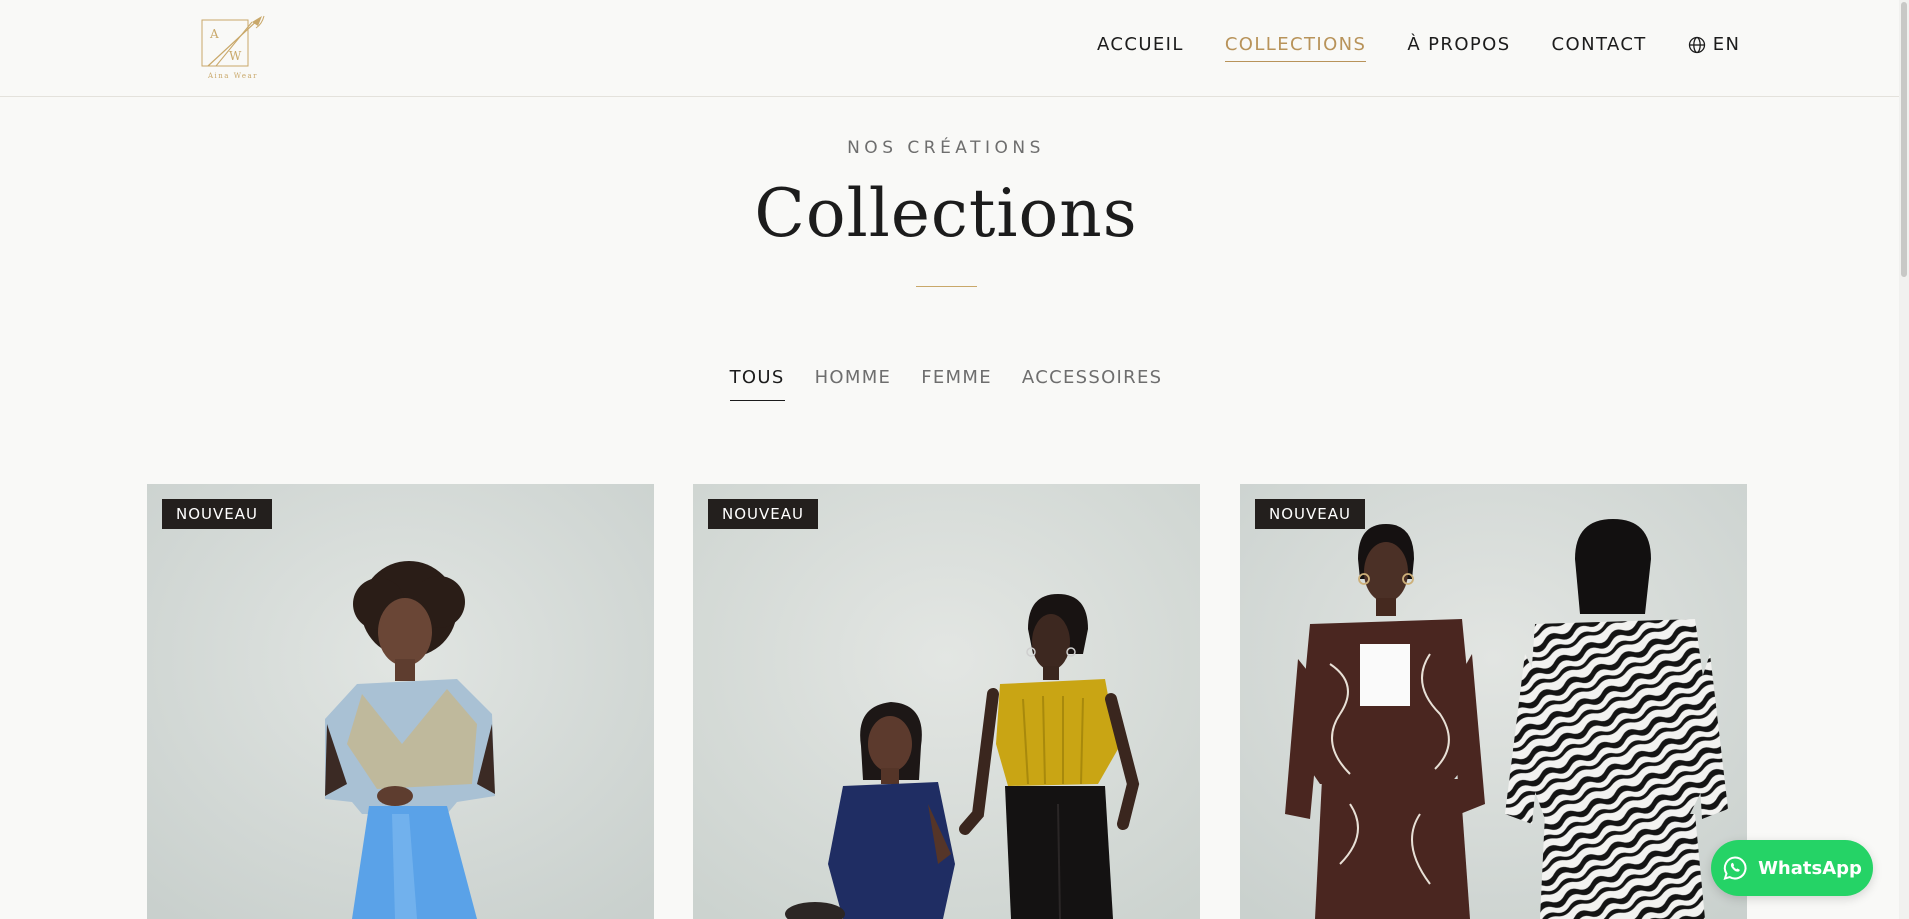  I want to click on brand-logo: A W Aina Wear, so click(233, 49).